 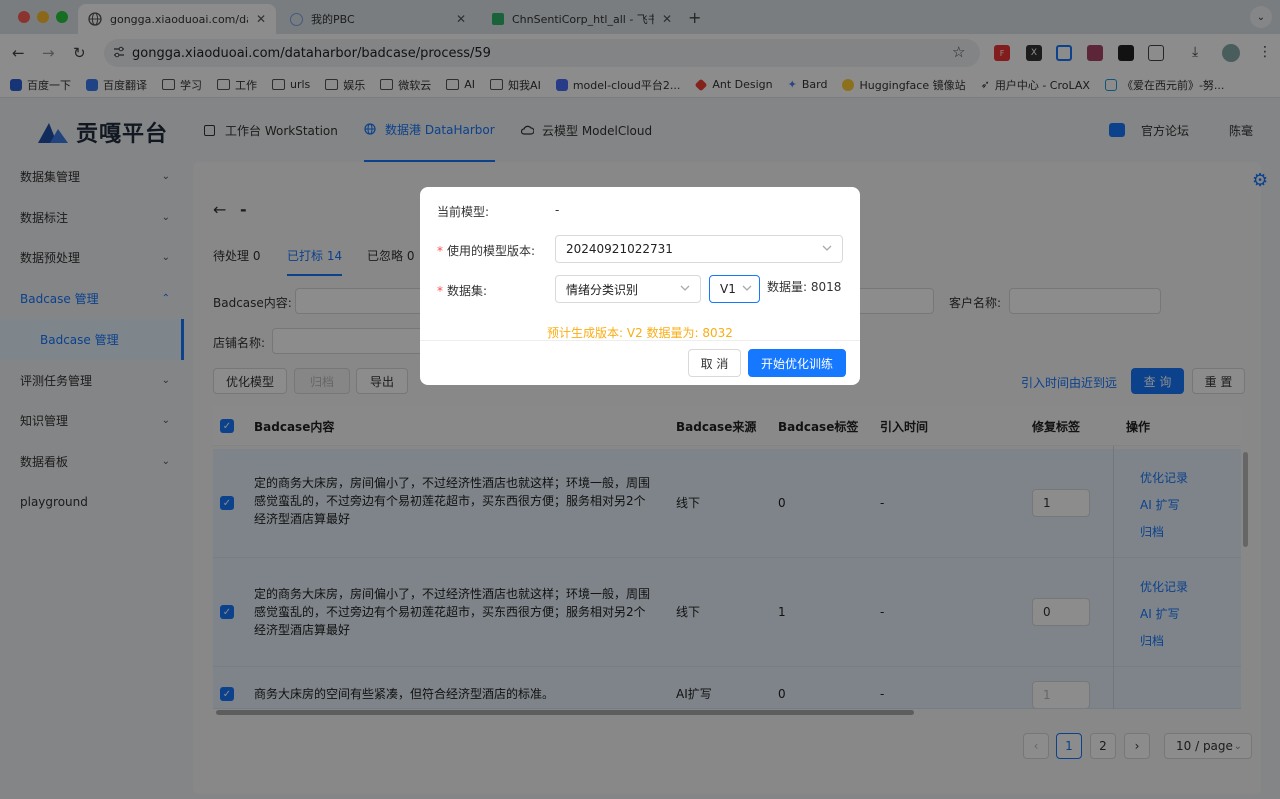 I want to click on dataset-value: 情绪分类识别, so click(x=602, y=289).